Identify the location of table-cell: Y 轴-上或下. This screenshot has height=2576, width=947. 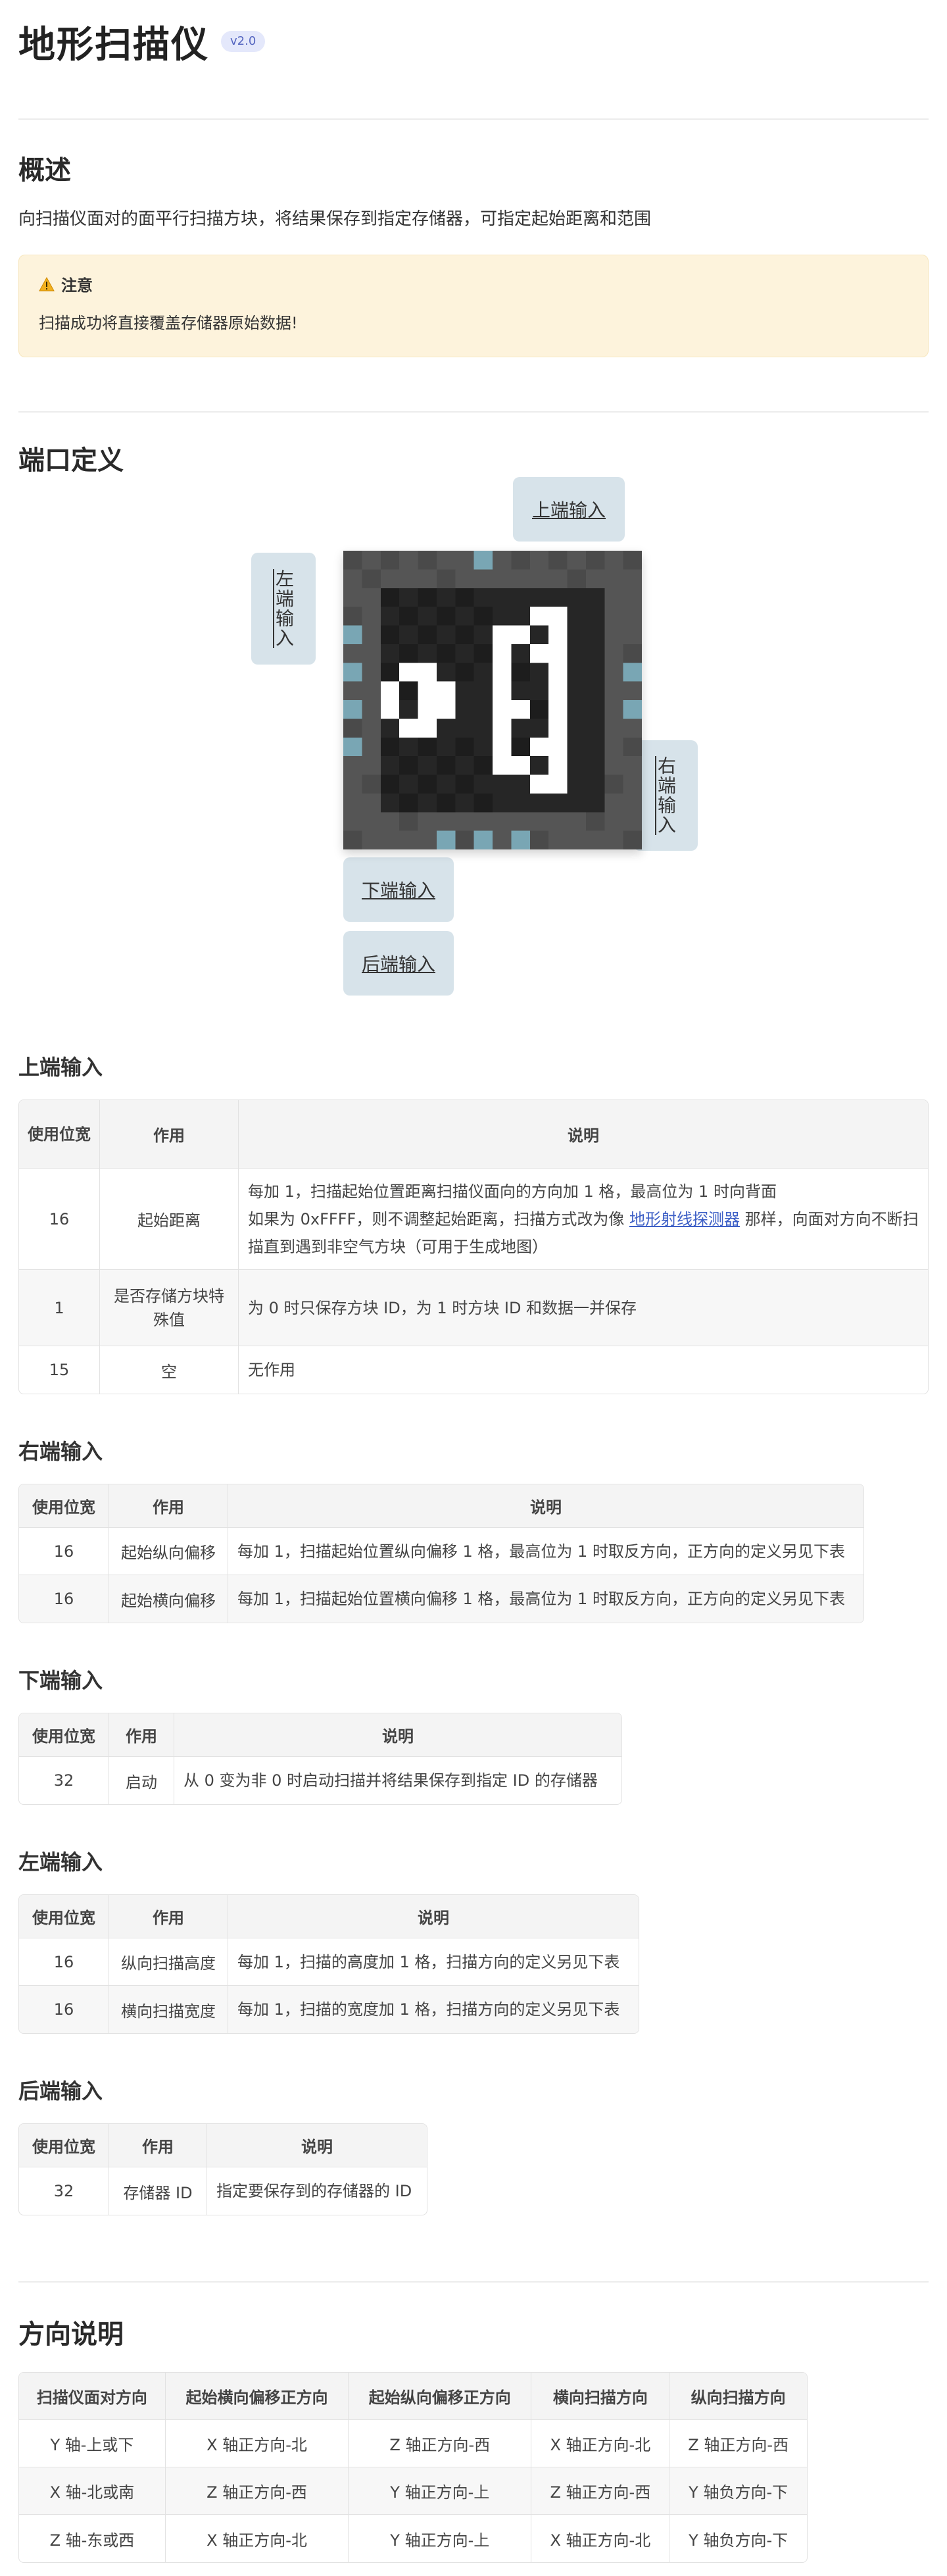
(92, 2443).